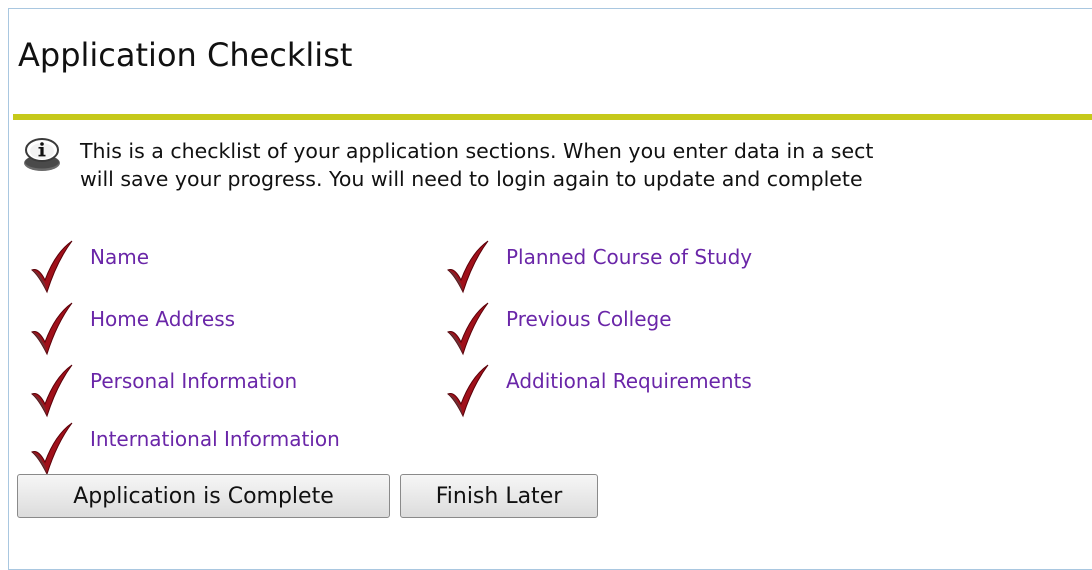 This screenshot has height=570, width=1092. Describe the element at coordinates (162, 319) in the screenshot. I see `checklist-link-home-address: Home Address` at that location.